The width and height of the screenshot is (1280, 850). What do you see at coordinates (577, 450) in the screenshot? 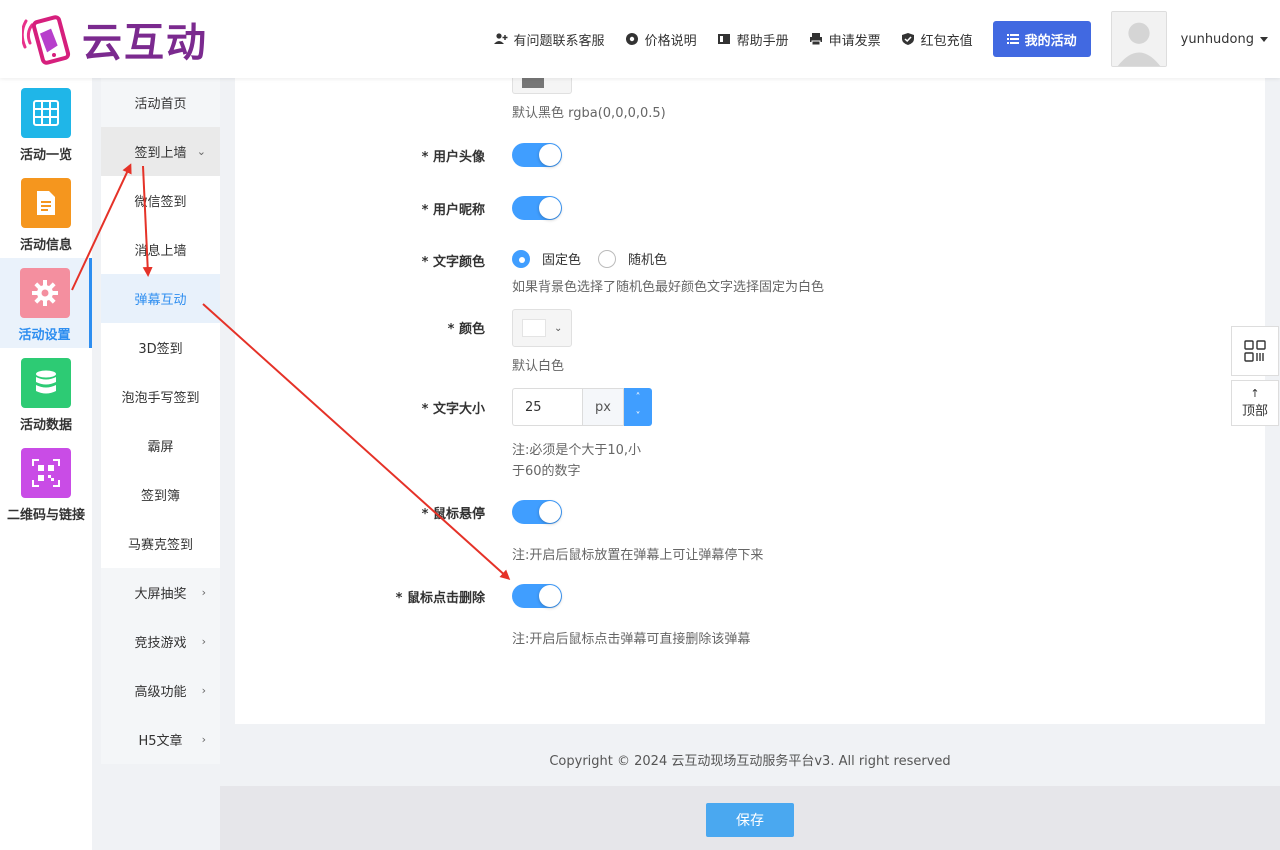
I see `font-size-hint-1: 注:必须是个大于10,小` at bounding box center [577, 450].